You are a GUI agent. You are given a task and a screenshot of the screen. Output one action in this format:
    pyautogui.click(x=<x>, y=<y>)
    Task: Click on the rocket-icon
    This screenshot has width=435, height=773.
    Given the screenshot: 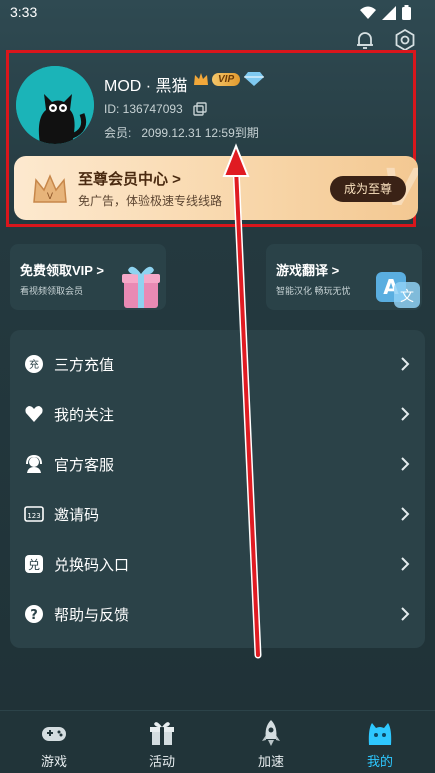 What is the action you would take?
    pyautogui.click(x=271, y=733)
    